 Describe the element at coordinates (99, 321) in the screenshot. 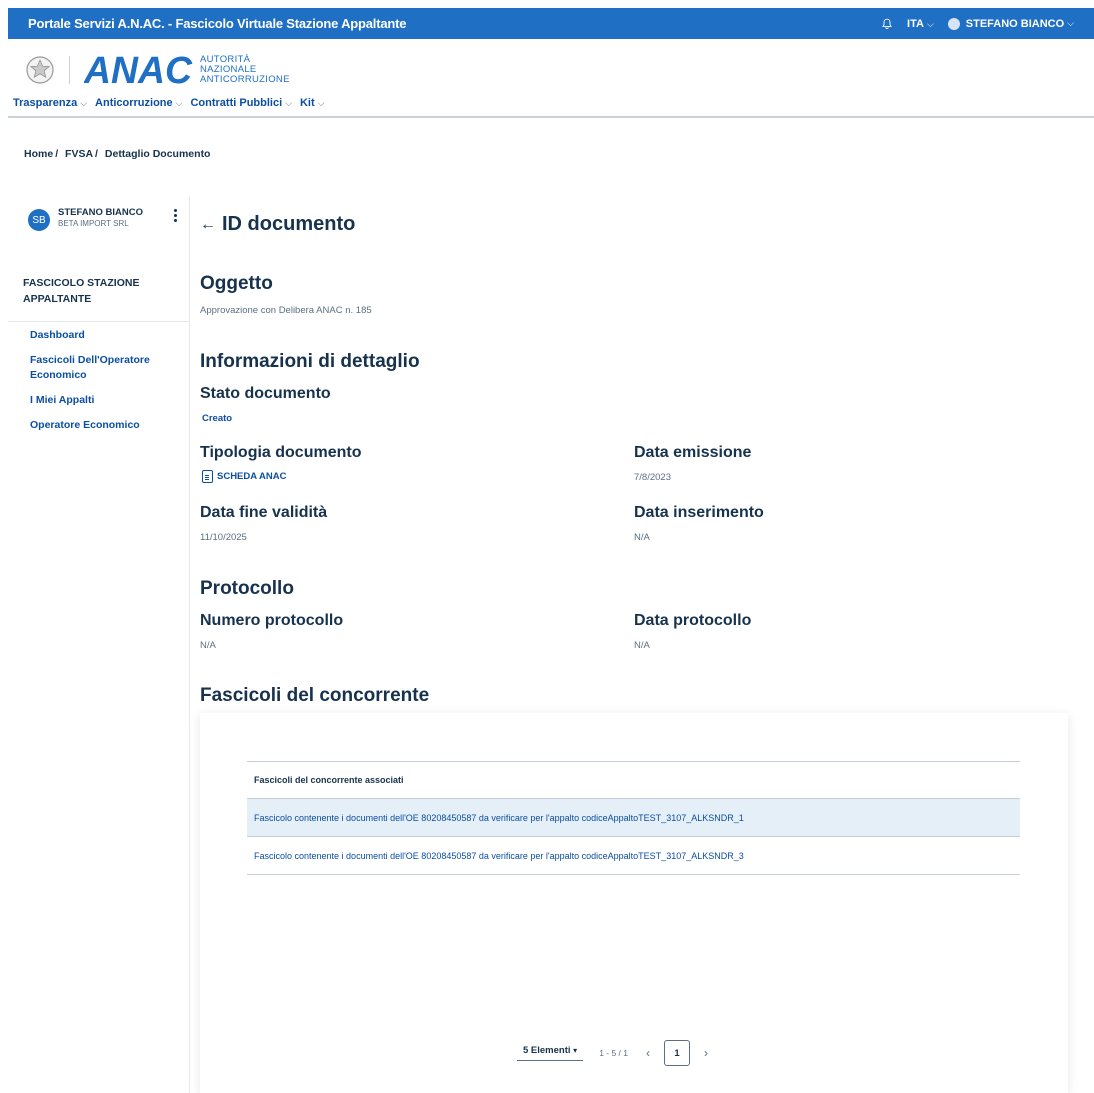

I see `sidebar-divider` at that location.